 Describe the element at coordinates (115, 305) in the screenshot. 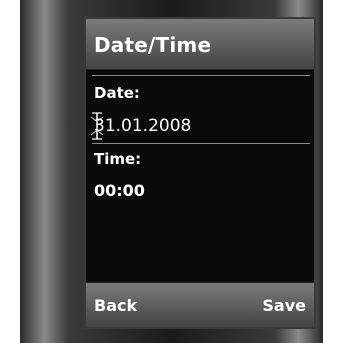

I see `back-softkey: Back` at that location.